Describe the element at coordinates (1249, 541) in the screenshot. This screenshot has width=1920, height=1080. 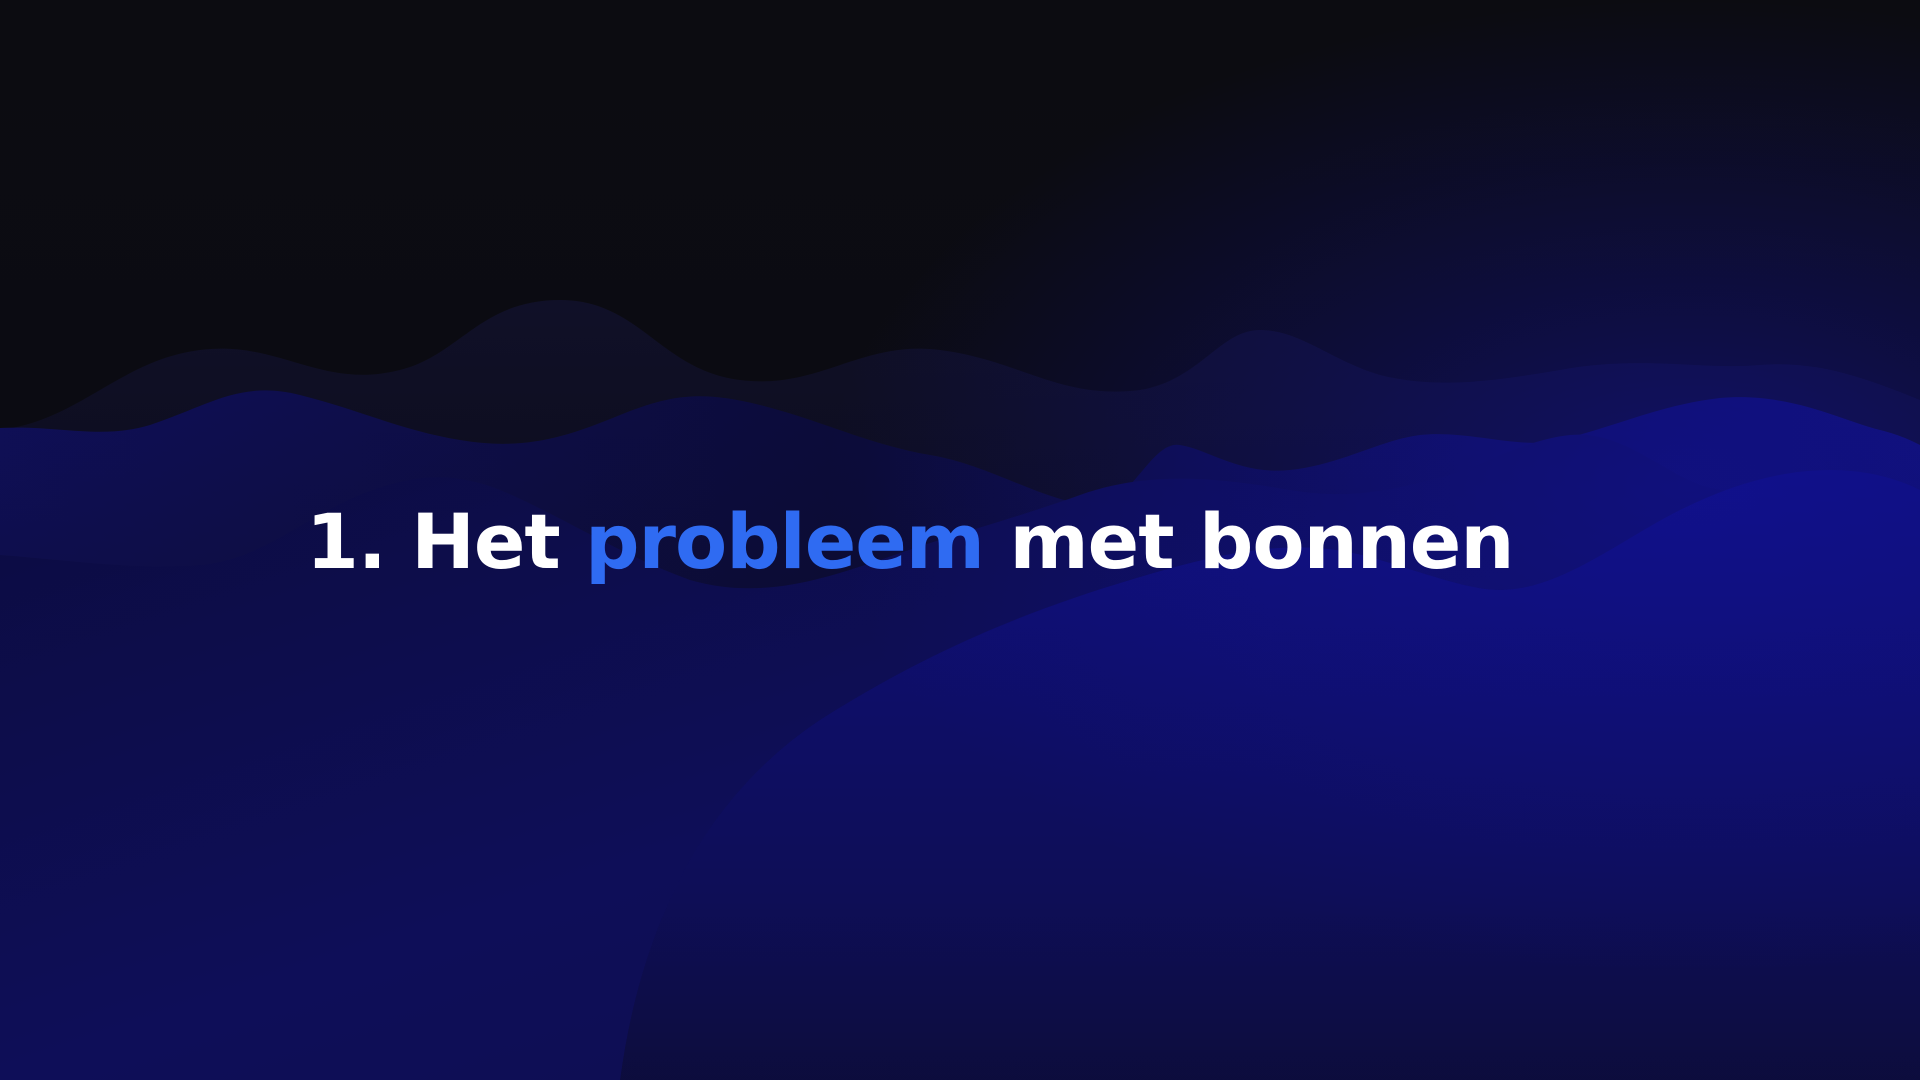
I see `title-suffix: met bonnen` at that location.